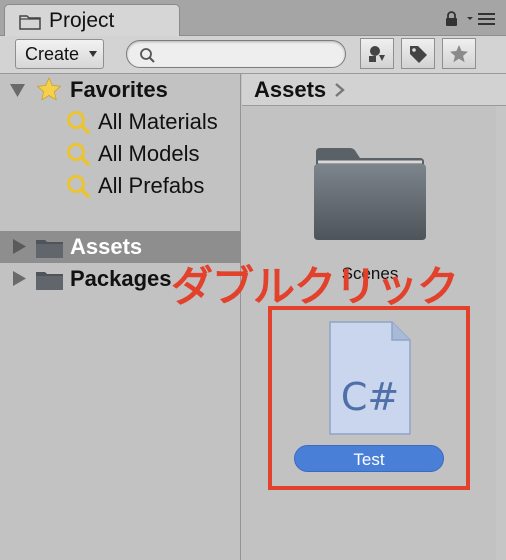 Image resolution: width=506 pixels, height=560 pixels. Describe the element at coordinates (149, 153) in the screenshot. I see `tree-item-label: All Models` at that location.